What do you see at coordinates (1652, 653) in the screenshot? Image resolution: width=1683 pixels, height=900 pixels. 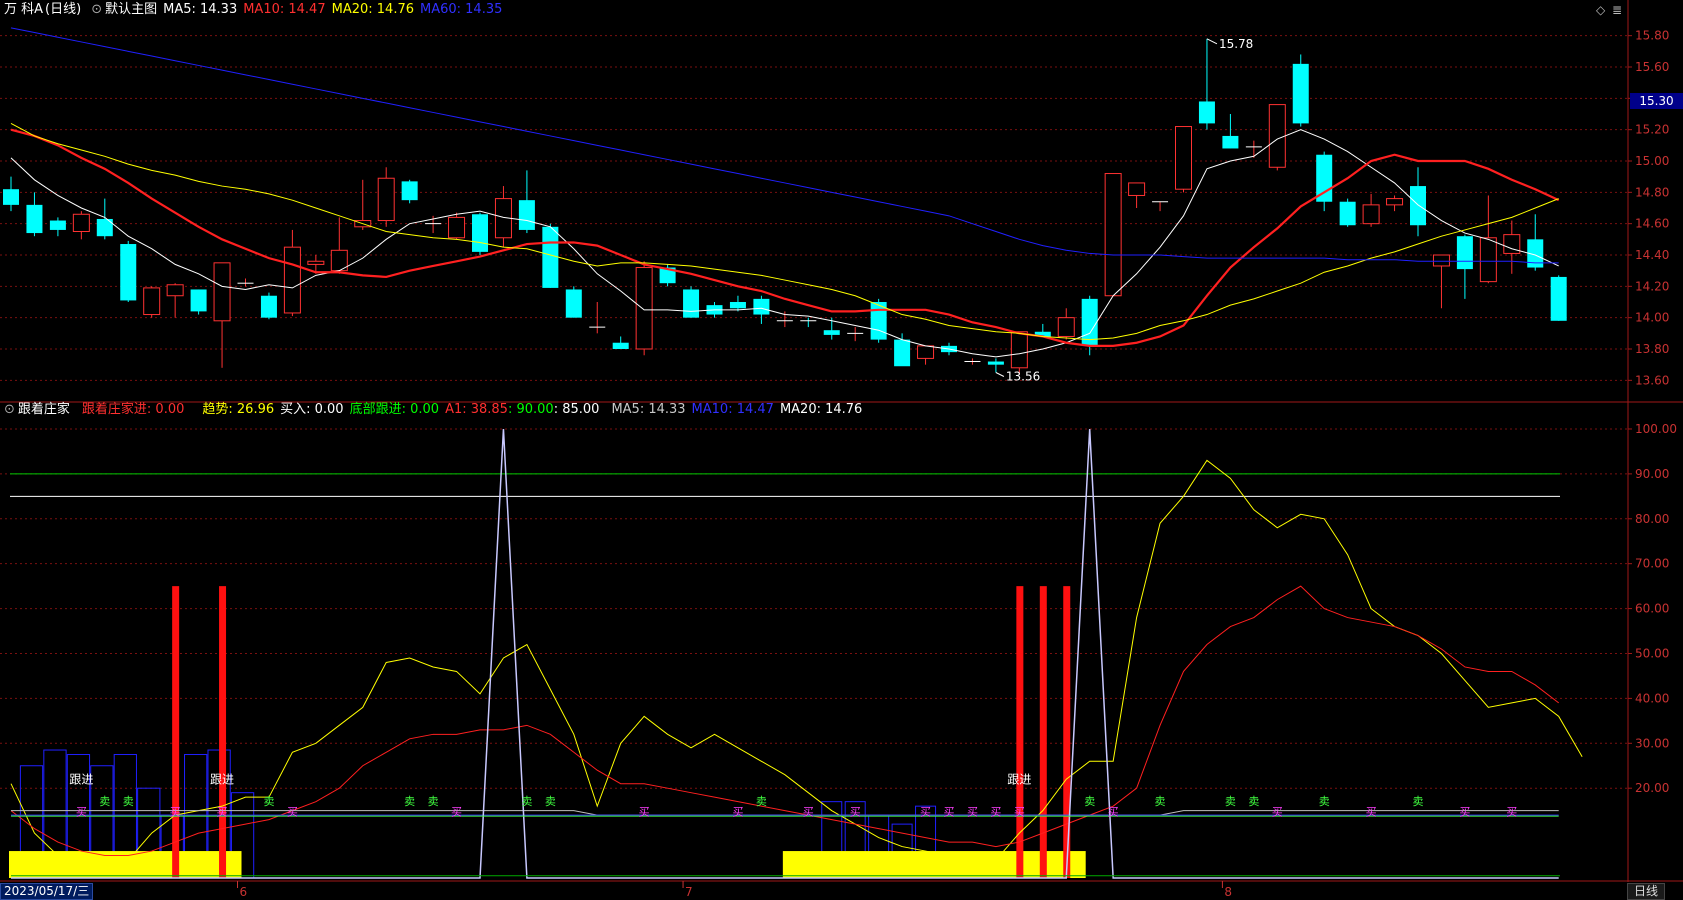 I see `indicator-tick-label: 50.00` at bounding box center [1652, 653].